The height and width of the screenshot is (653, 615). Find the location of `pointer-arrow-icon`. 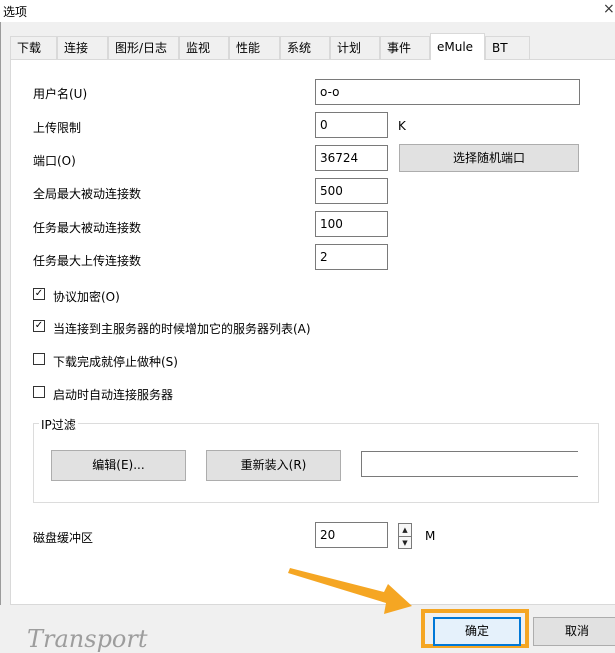

pointer-arrow-icon is located at coordinates (350, 591).